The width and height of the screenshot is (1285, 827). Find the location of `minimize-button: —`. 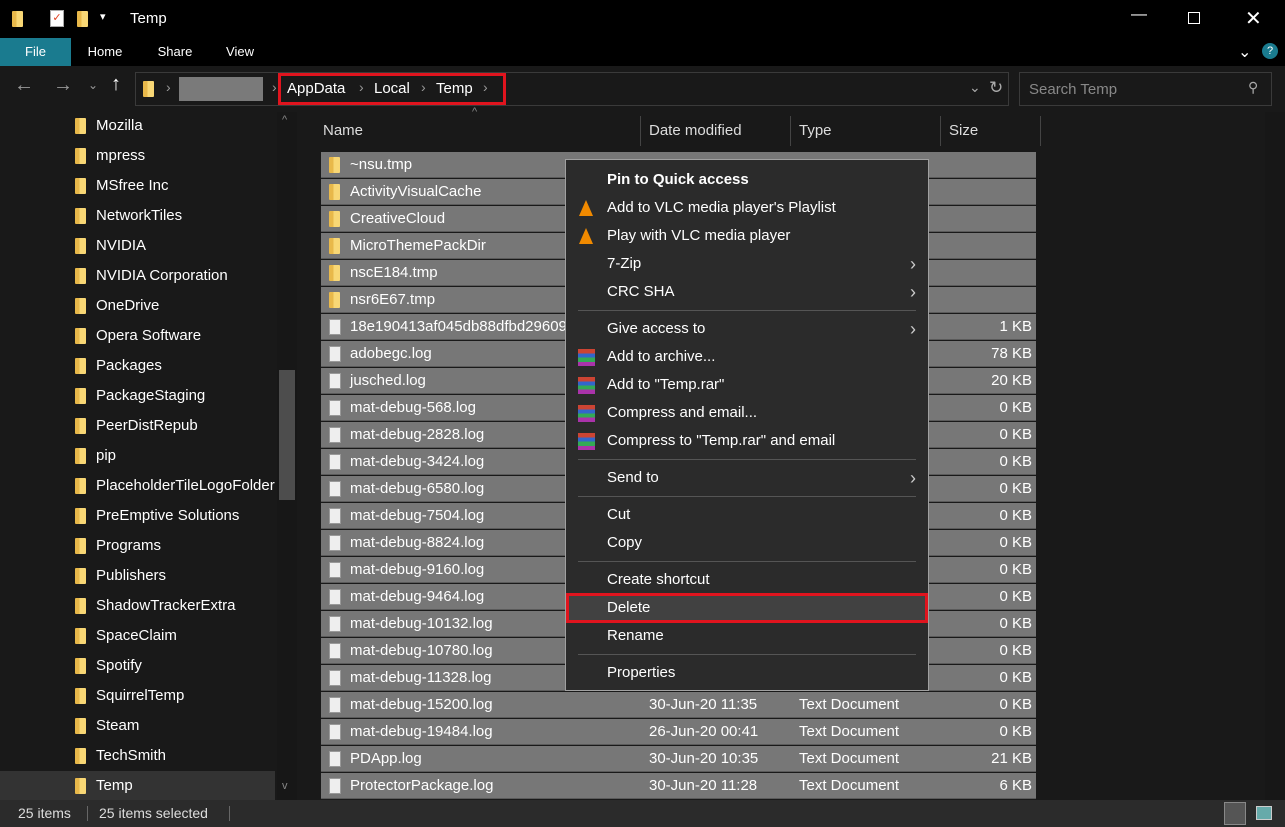

minimize-button: — is located at coordinates (1139, 15).